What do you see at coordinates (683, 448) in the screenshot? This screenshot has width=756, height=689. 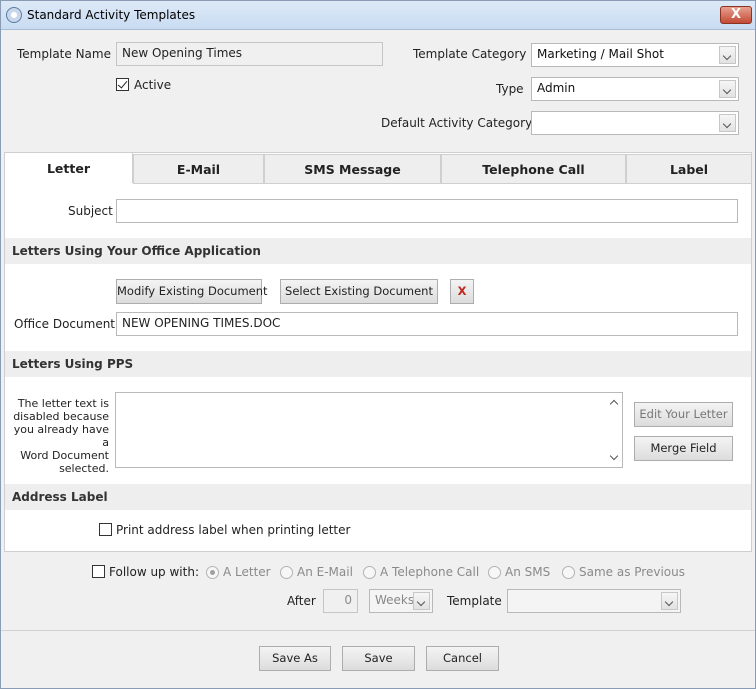 I see `merge-field-button: Merge Field` at bounding box center [683, 448].